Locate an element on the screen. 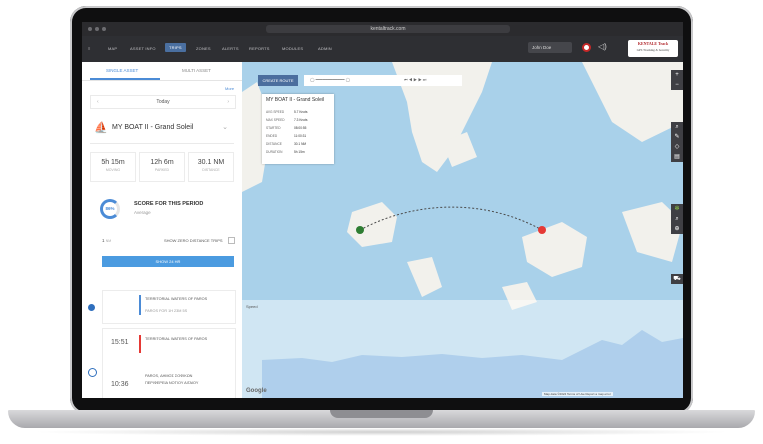 The height and width of the screenshot is (444, 763). url-bar: kentaltrack.com is located at coordinates (388, 29).